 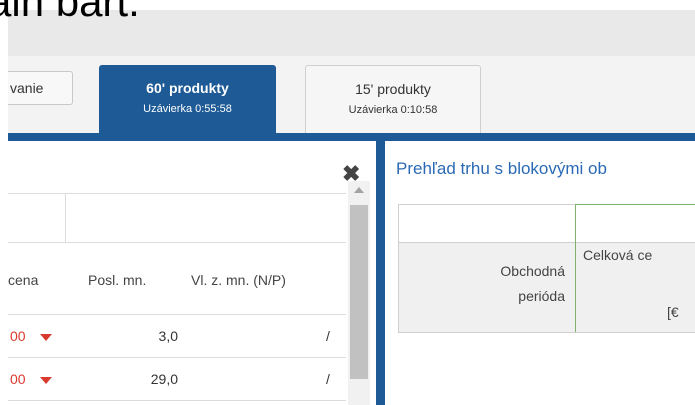 I want to click on scroll-up-icon, so click(x=359, y=190).